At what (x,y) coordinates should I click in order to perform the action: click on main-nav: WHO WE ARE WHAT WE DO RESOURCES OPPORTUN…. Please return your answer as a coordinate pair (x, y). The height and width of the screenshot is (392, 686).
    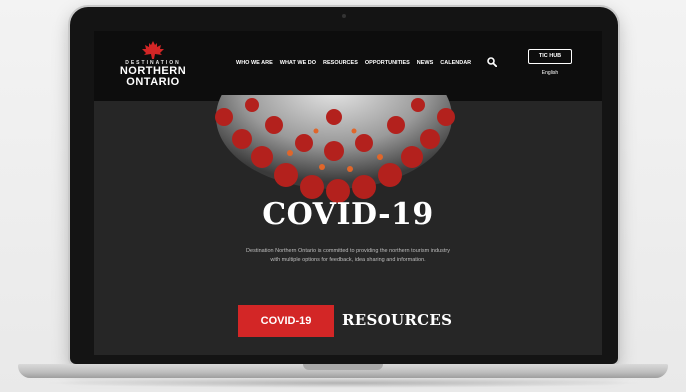
    Looking at the image, I should click on (353, 63).